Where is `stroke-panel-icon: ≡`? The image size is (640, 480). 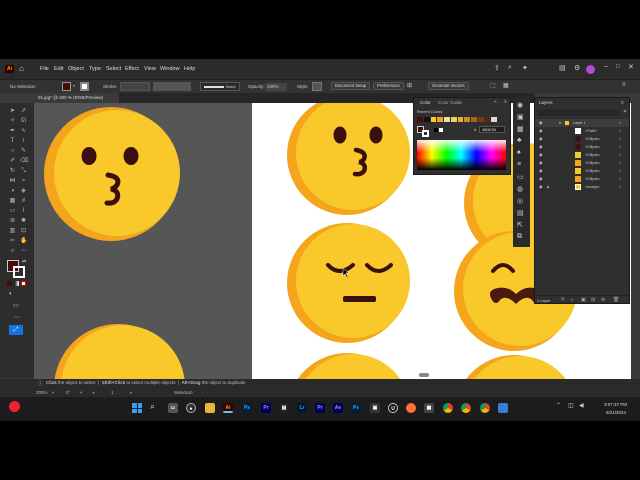 stroke-panel-icon: ≡ is located at coordinates (519, 164).